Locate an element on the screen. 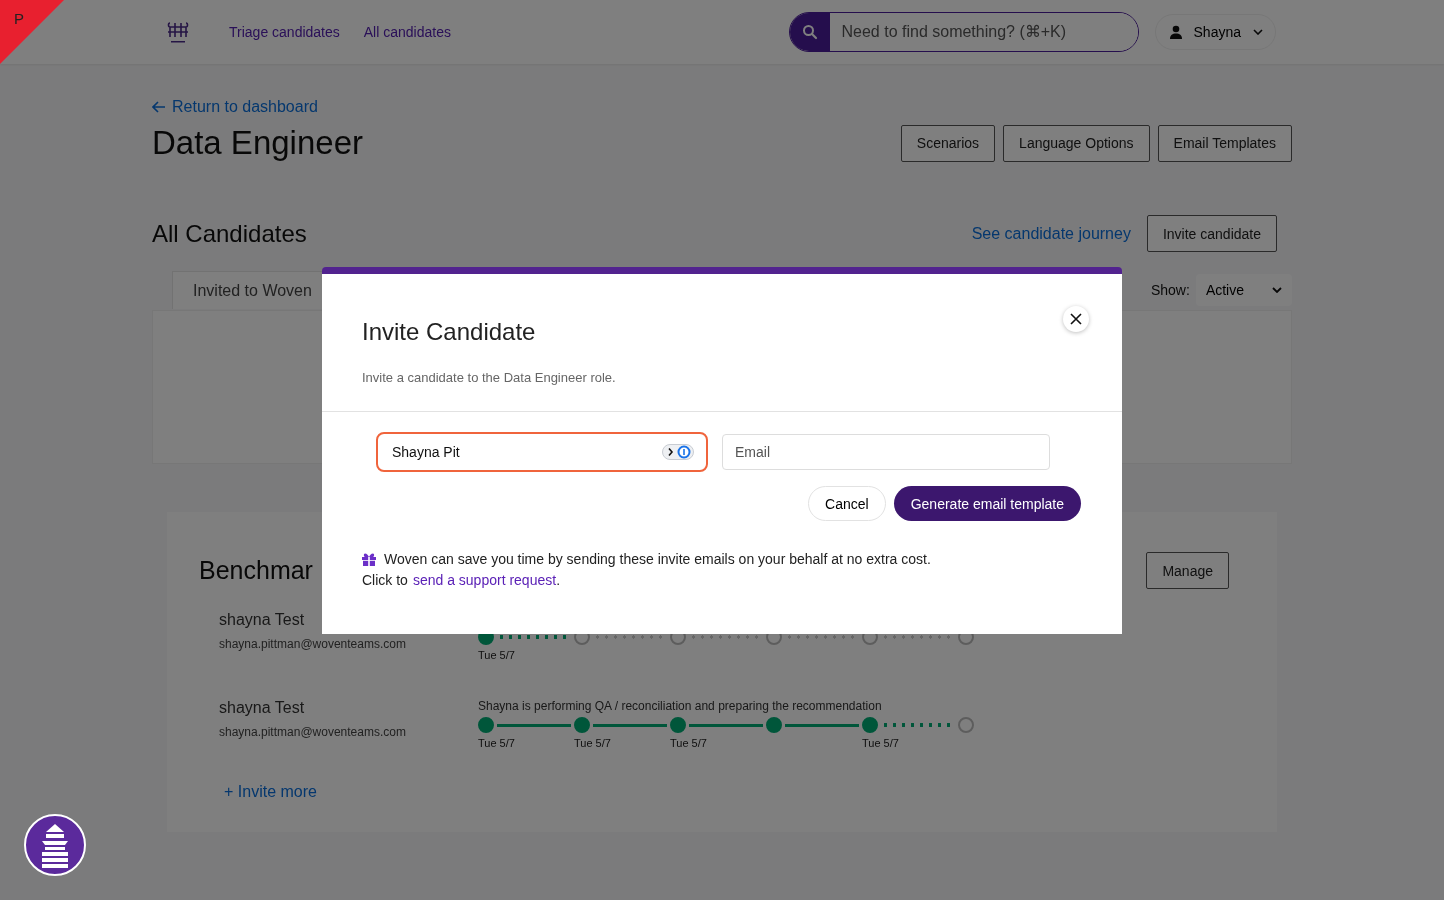  generate-email-button: Generate email template is located at coordinates (987, 503).